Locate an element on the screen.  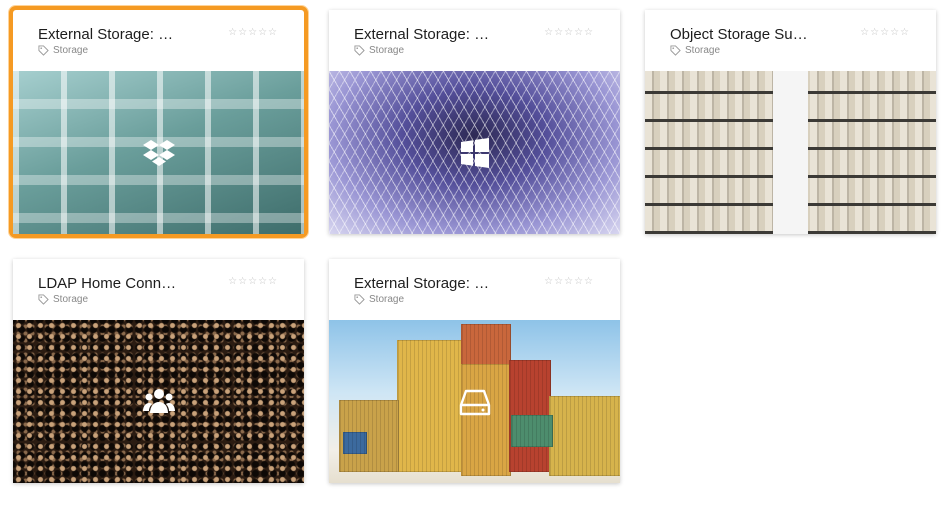
app-card-external-storage-drive: External Storage: … ☆☆☆☆☆ Storage is located at coordinates (474, 371).